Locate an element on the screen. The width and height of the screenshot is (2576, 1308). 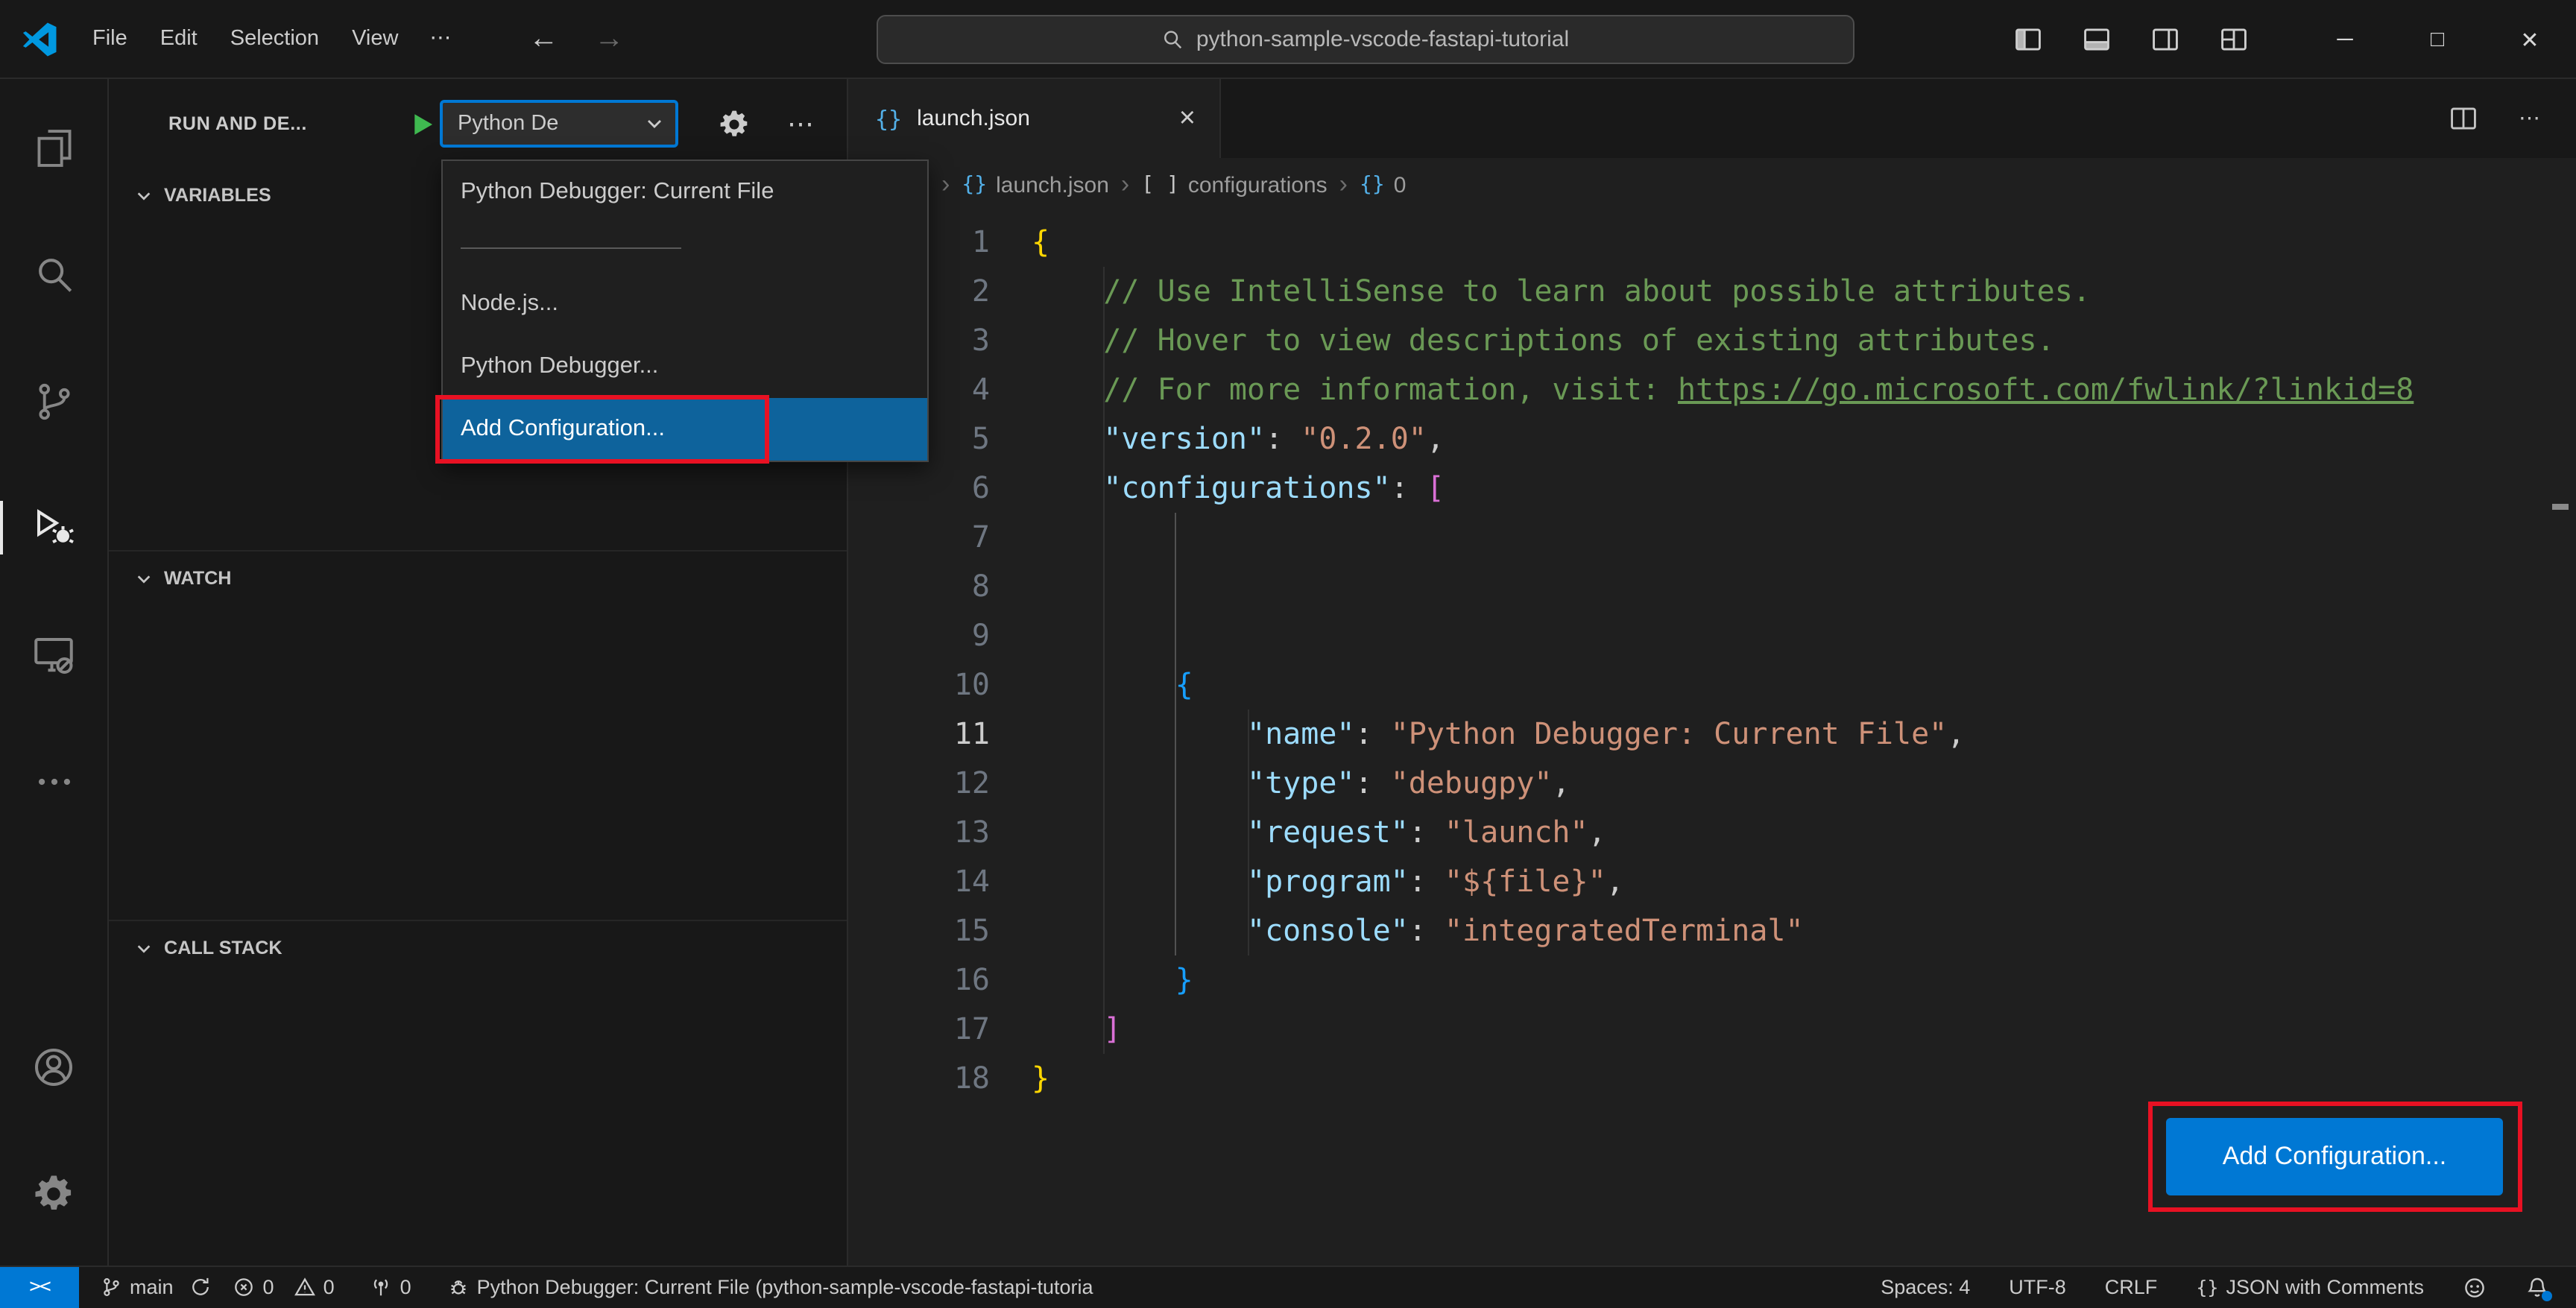
warning-icon is located at coordinates (305, 1287).